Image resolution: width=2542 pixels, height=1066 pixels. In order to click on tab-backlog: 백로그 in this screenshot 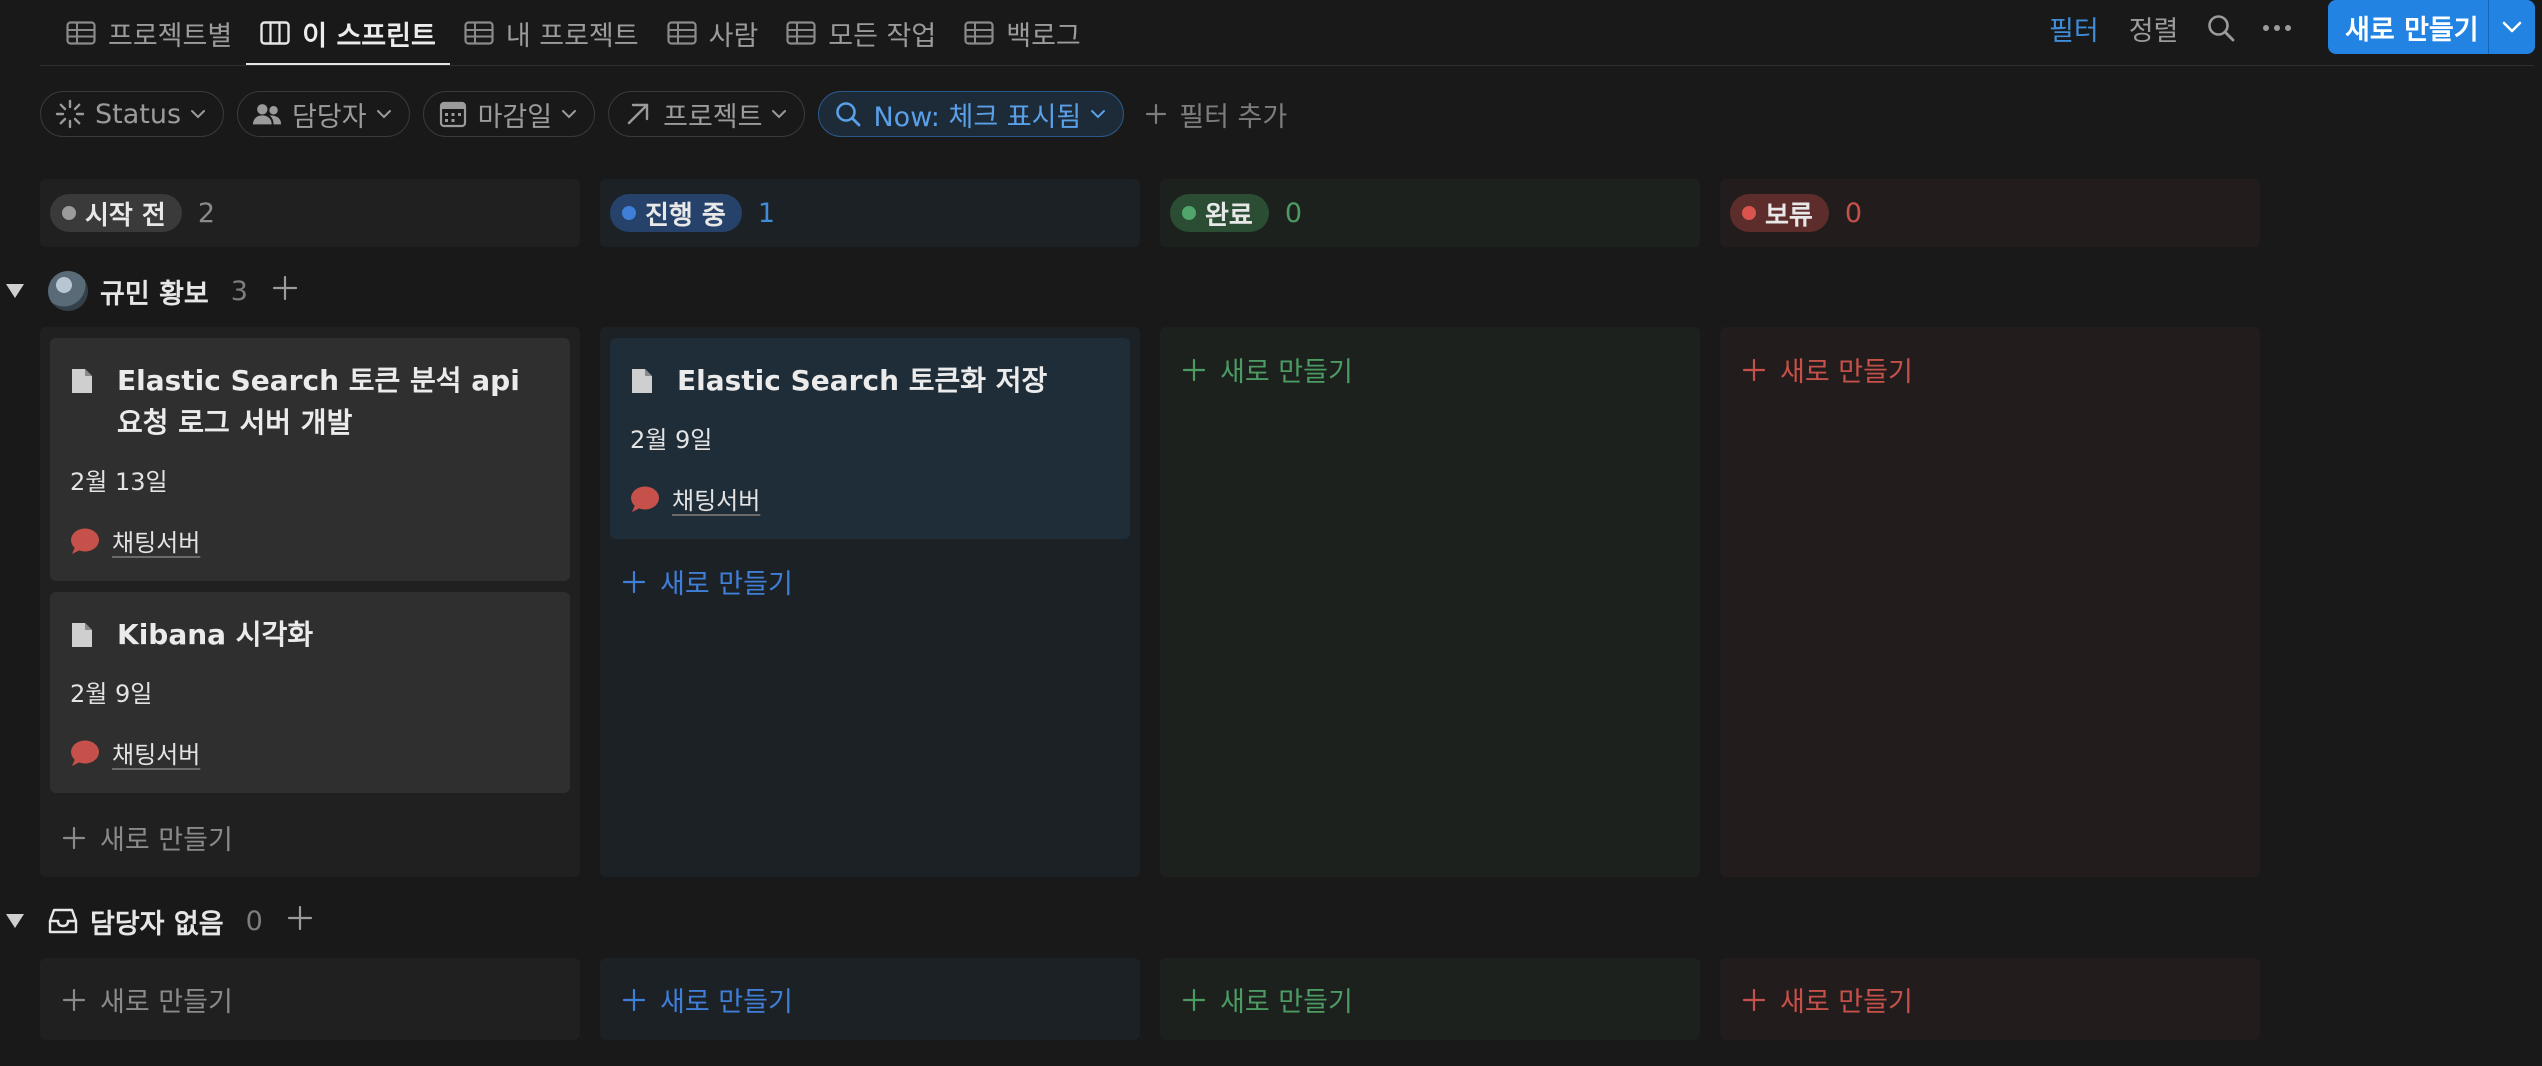, I will do `click(1022, 33)`.